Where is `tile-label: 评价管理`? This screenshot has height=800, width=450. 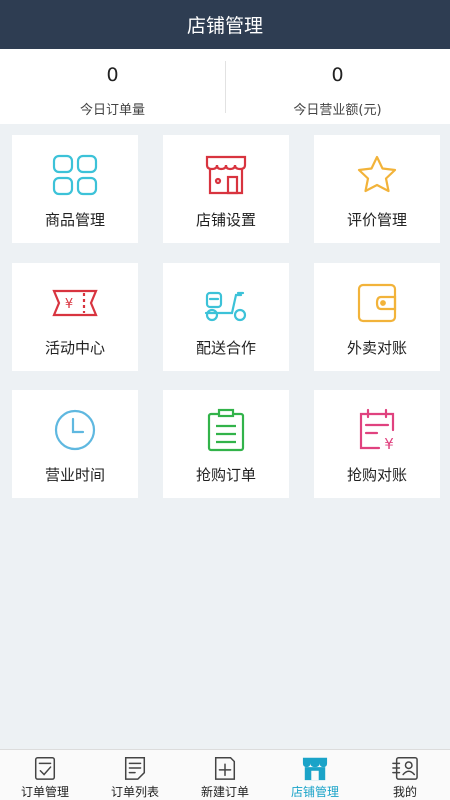 tile-label: 评价管理 is located at coordinates (376, 220).